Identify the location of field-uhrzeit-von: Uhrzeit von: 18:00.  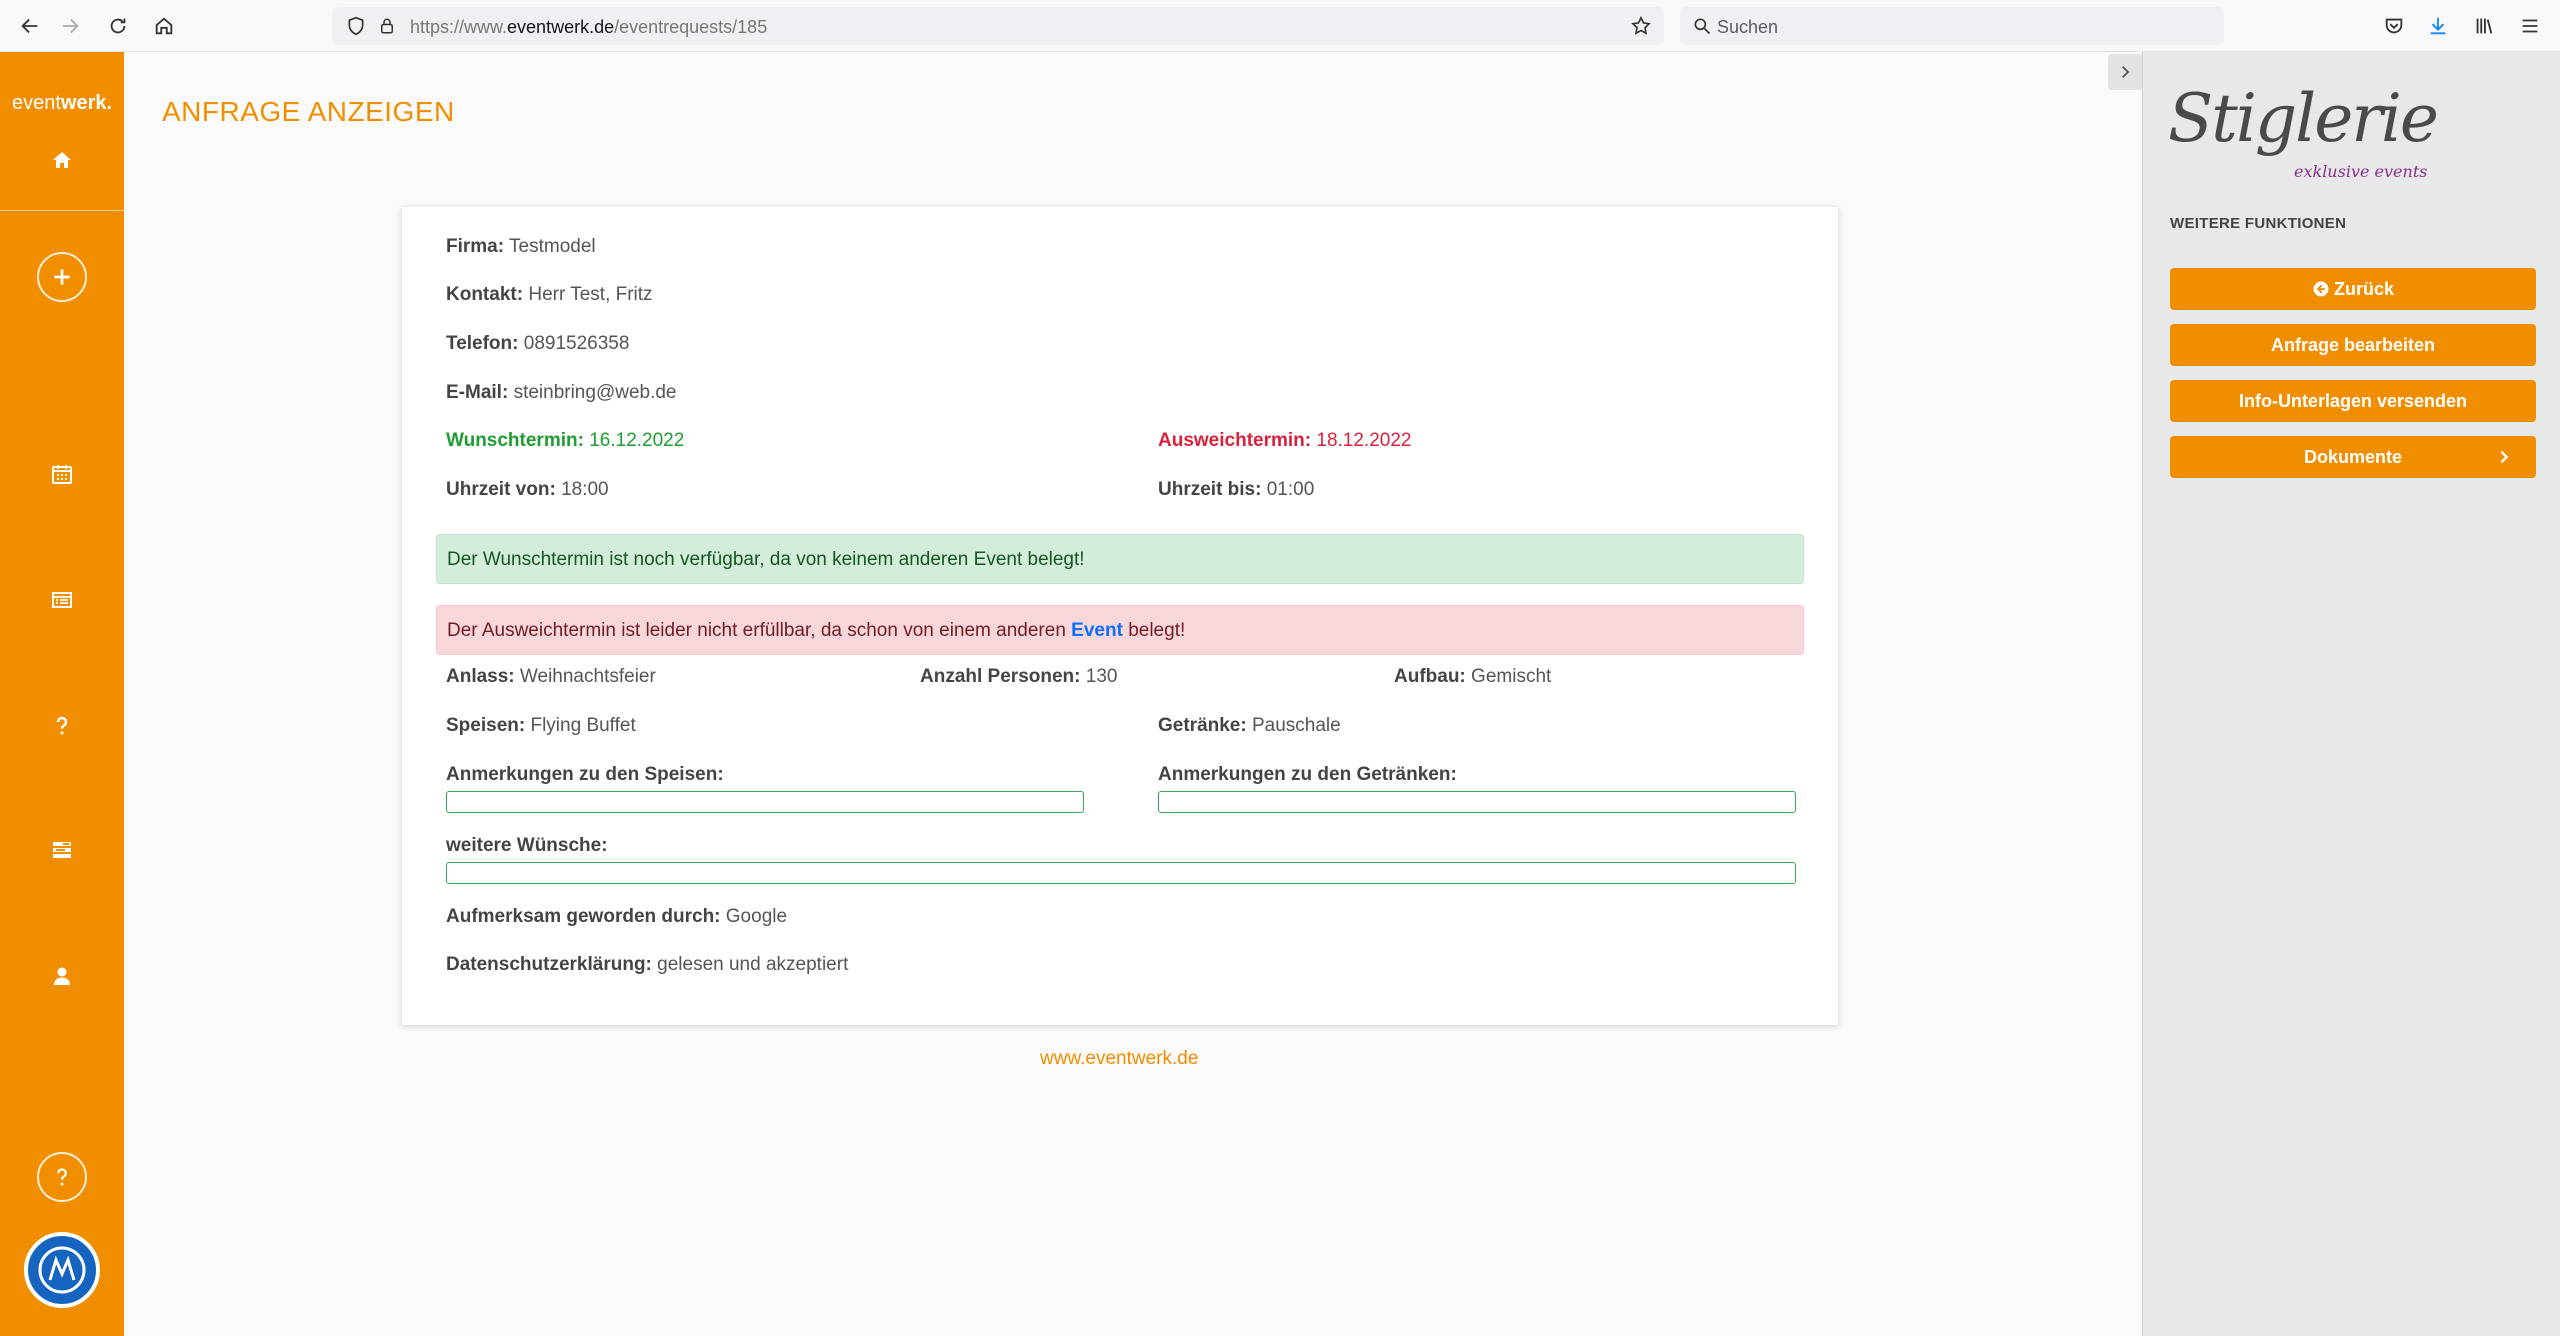
(527, 489).